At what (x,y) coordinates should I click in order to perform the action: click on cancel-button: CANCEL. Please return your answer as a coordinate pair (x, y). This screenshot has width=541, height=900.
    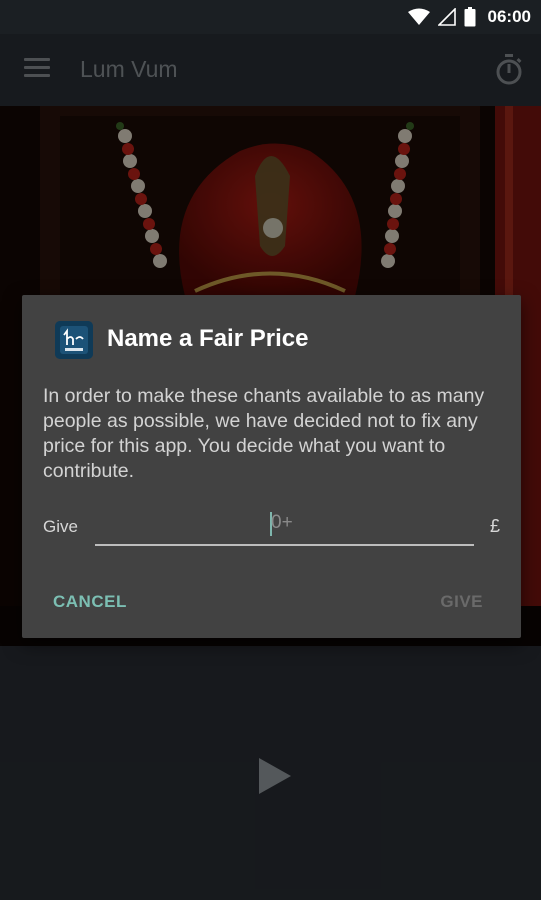
    Looking at the image, I should click on (90, 602).